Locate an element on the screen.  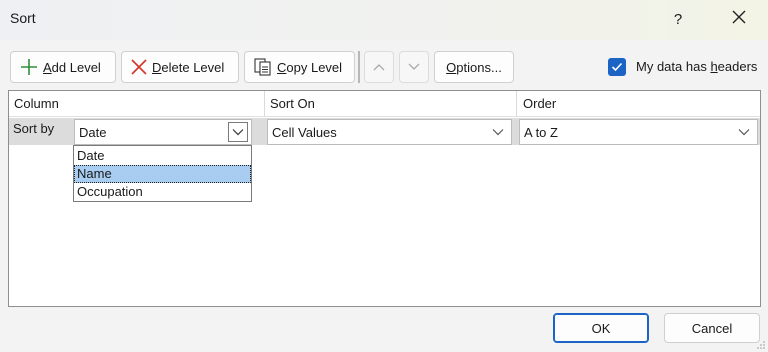
grid-header: Column Sort On Order is located at coordinates (384, 104).